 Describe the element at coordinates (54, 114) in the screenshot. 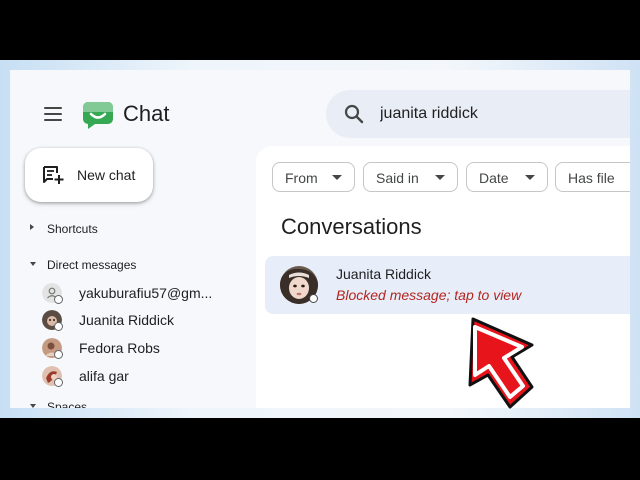

I see `main-menu-button` at that location.